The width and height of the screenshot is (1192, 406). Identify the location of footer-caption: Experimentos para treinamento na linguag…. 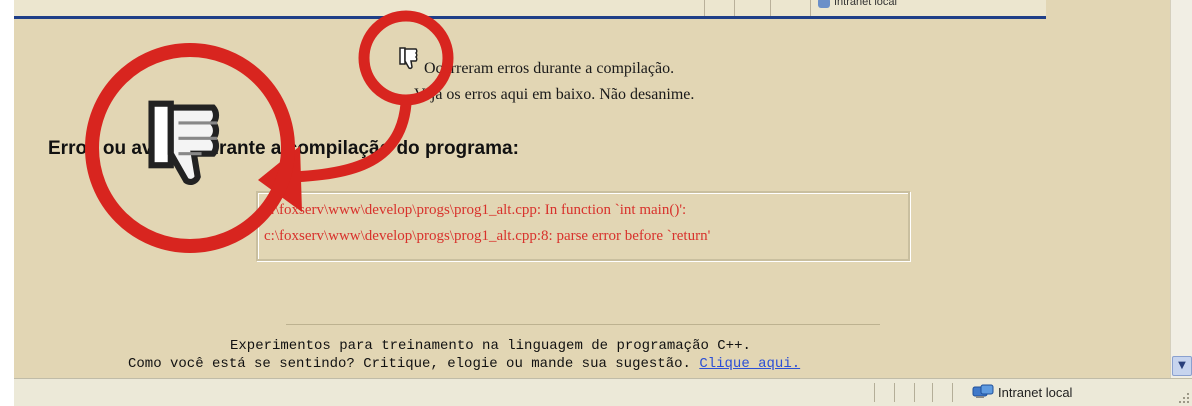
(490, 346).